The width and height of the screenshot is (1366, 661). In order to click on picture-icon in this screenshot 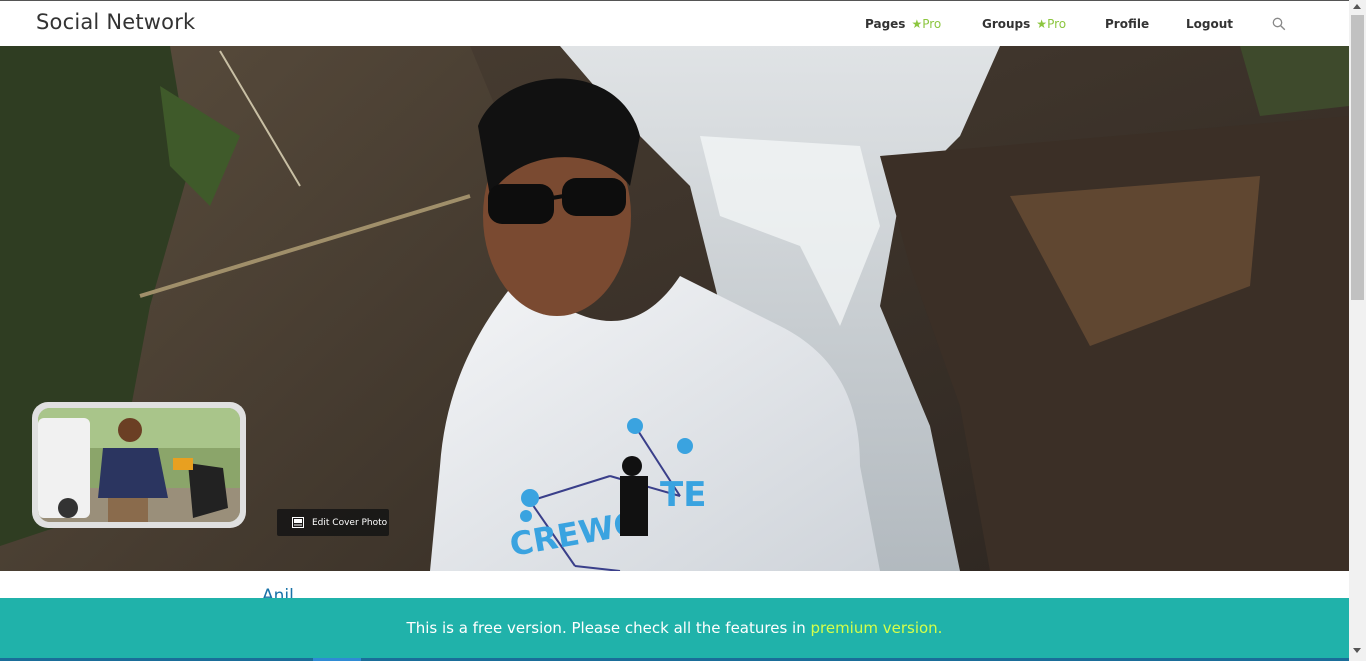, I will do `click(298, 522)`.